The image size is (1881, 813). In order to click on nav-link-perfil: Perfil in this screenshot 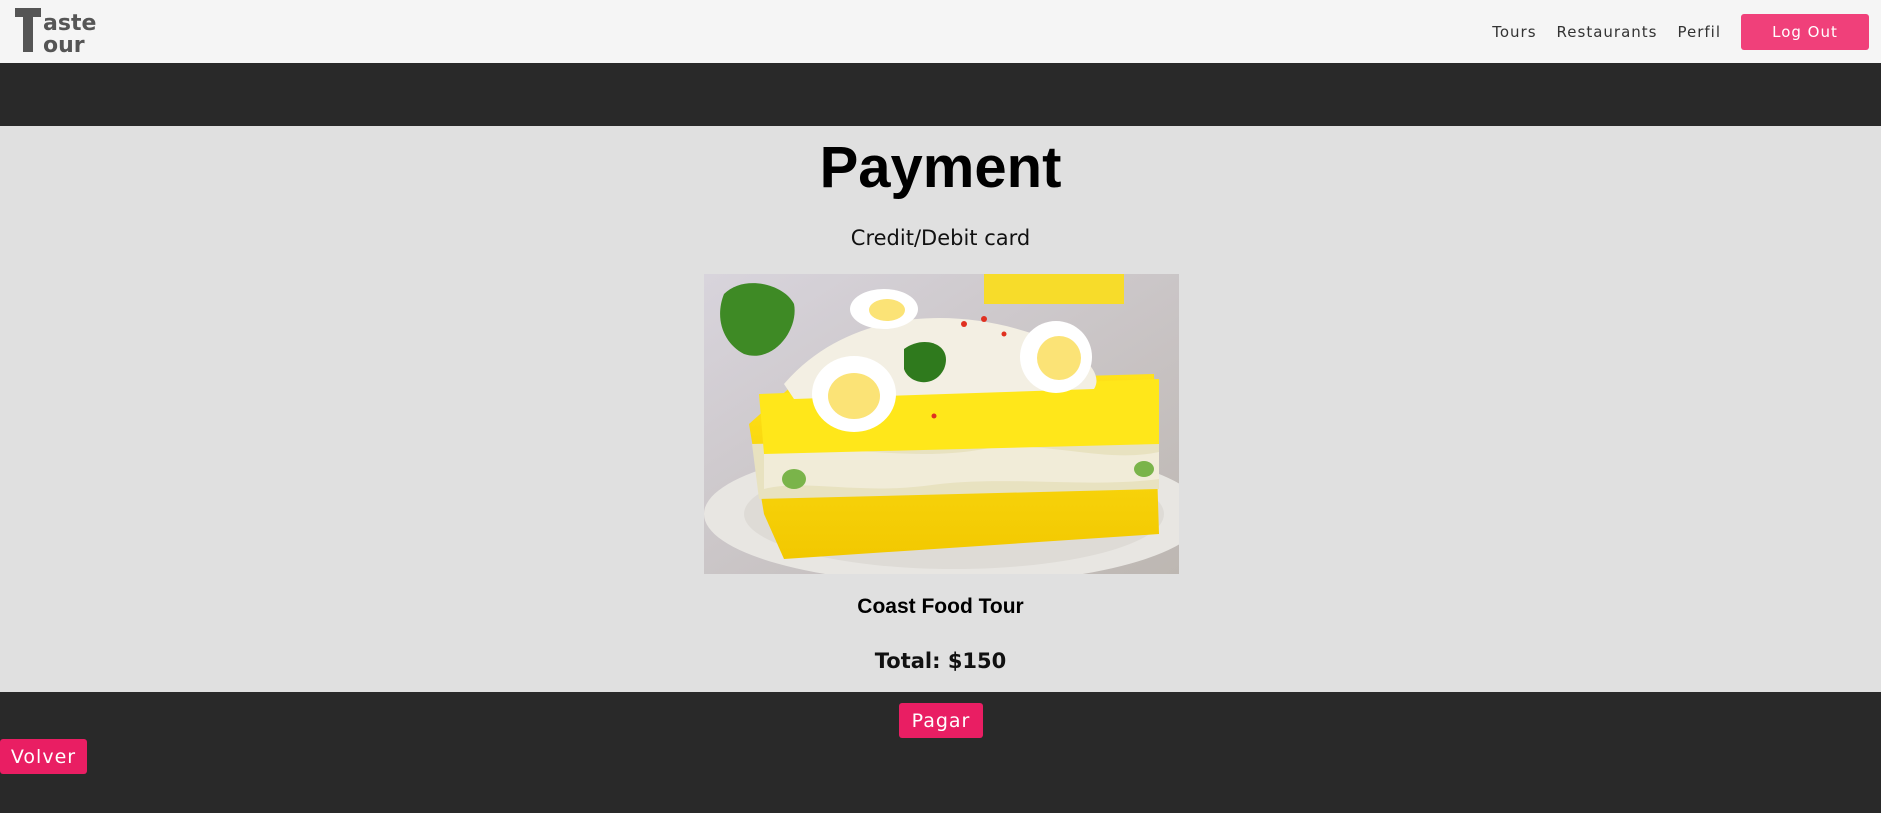, I will do `click(1699, 32)`.